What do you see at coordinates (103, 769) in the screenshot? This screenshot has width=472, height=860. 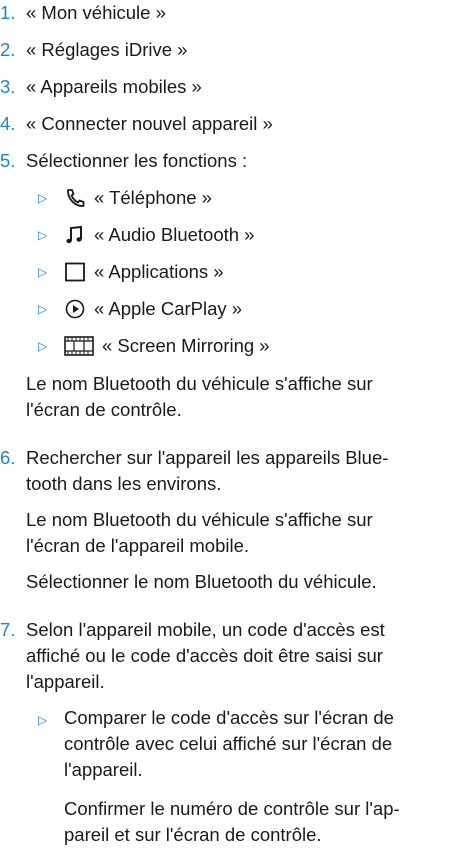 I see `step-7-sub-line-3: l'appareil.` at bounding box center [103, 769].